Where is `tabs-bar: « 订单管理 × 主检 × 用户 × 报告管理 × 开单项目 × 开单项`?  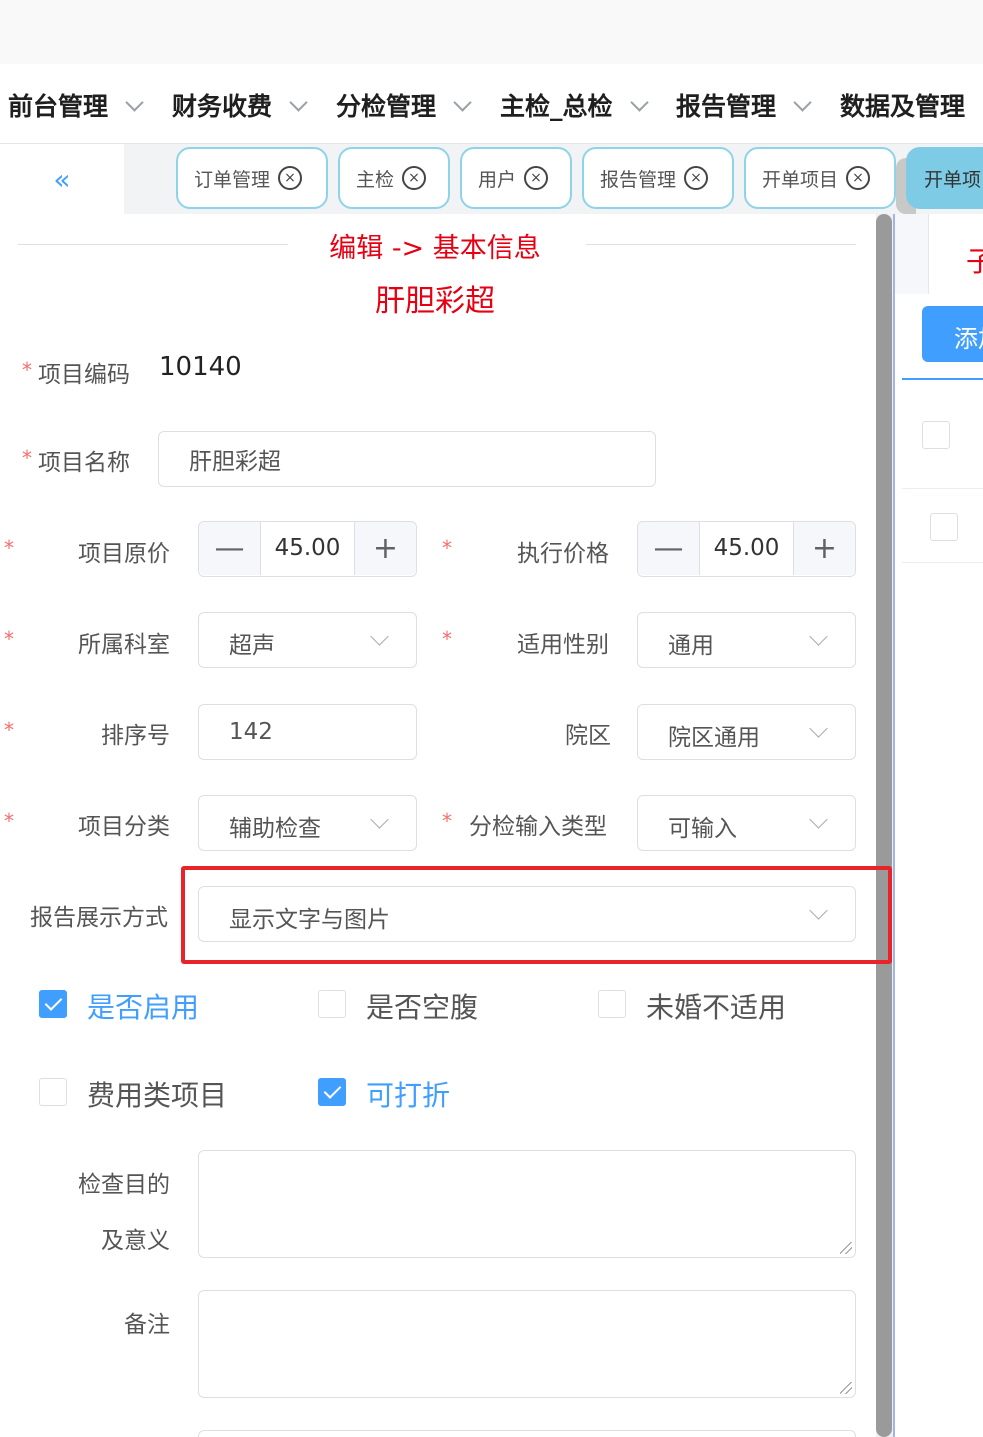 tabs-bar: « 订单管理 × 主检 × 用户 × 报告管理 × 开单项目 × 开单项 is located at coordinates (491, 179).